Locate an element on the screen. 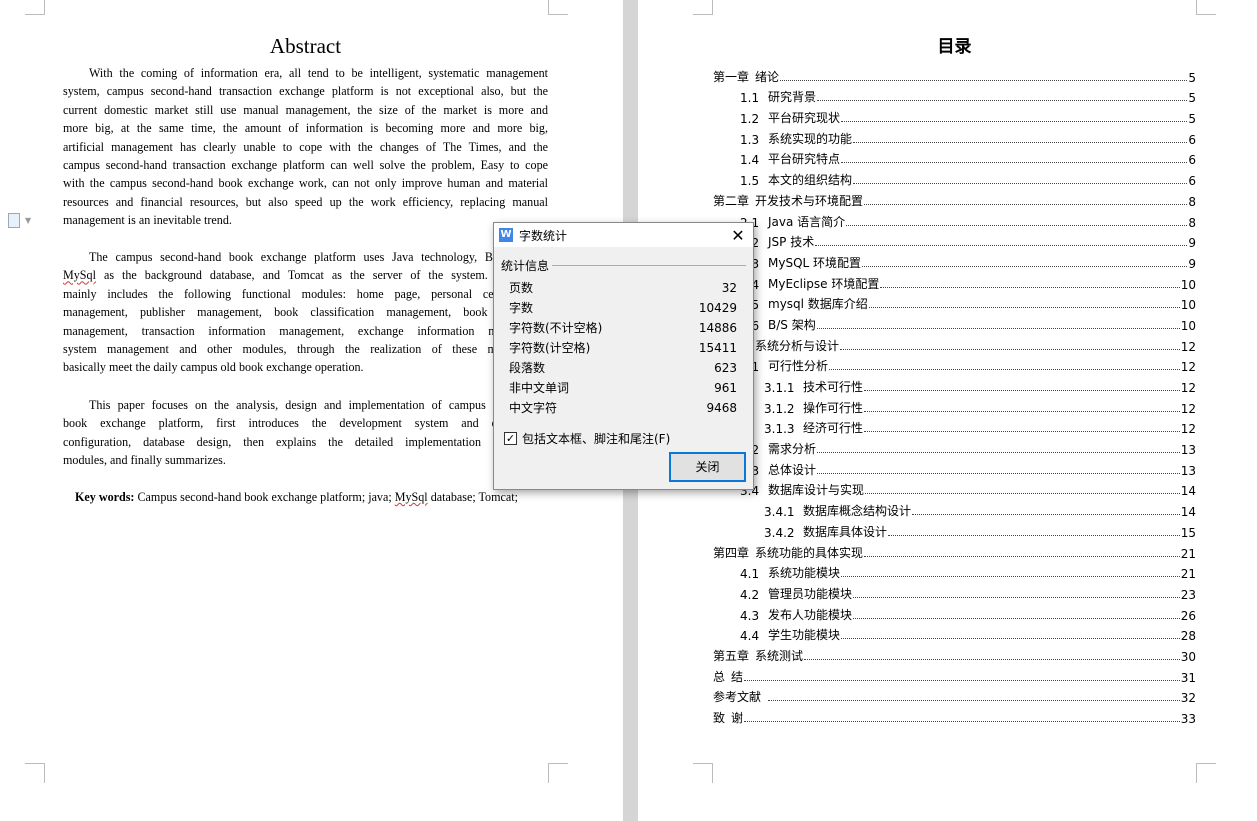  toc-entry: 4.3 发布人功能模块 26 is located at coordinates (954, 612).